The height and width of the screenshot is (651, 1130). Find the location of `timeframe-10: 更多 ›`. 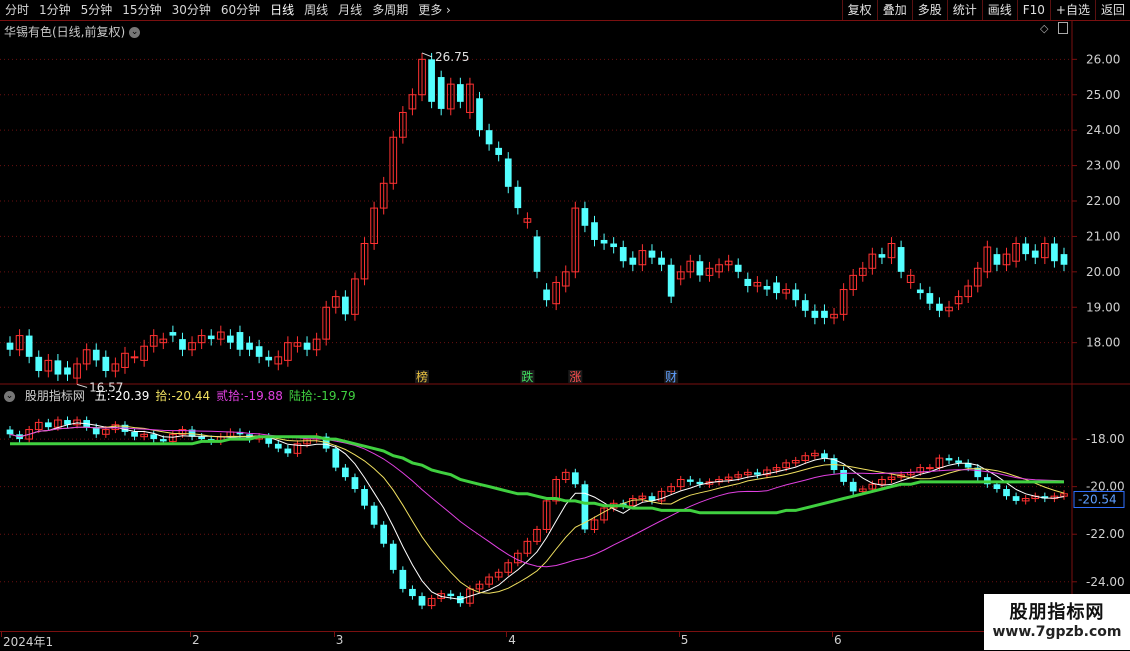

timeframe-10: 更多 › is located at coordinates (434, 10).